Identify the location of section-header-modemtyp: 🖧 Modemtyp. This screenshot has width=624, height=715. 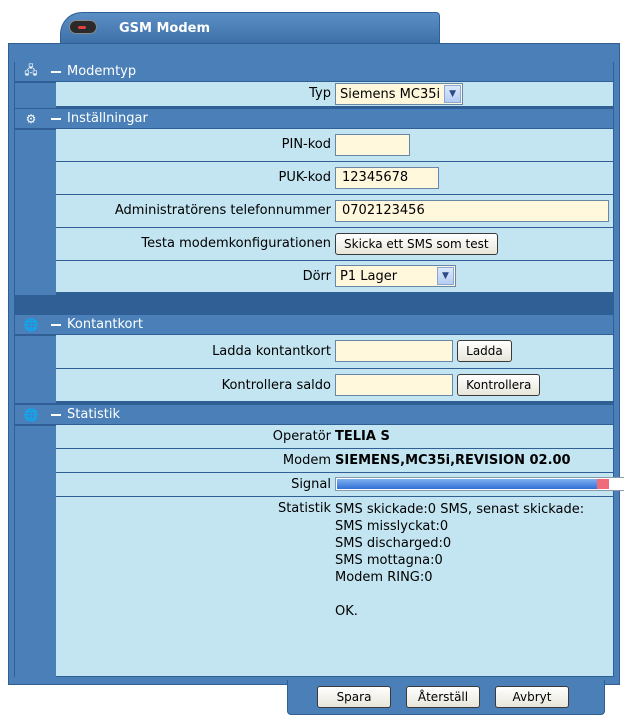
(314, 72).